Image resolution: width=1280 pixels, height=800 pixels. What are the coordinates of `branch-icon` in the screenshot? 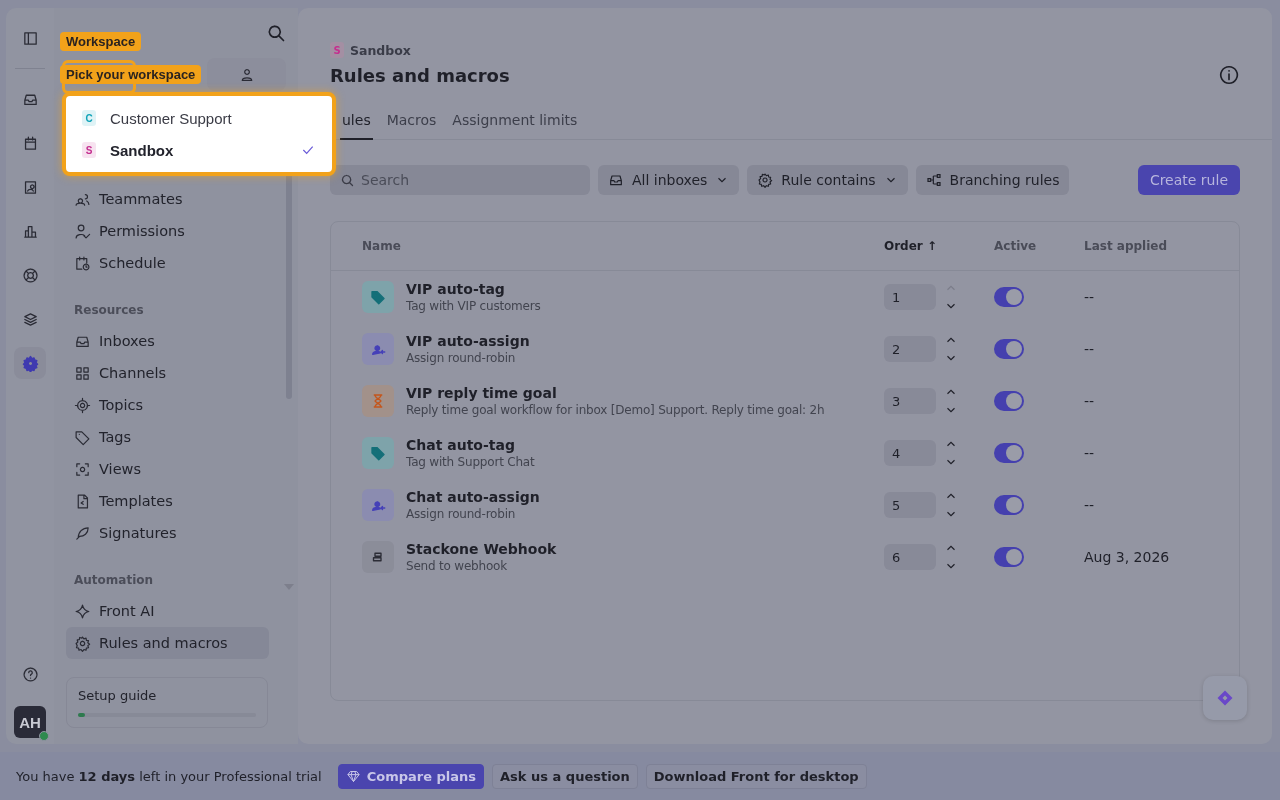 It's located at (933, 180).